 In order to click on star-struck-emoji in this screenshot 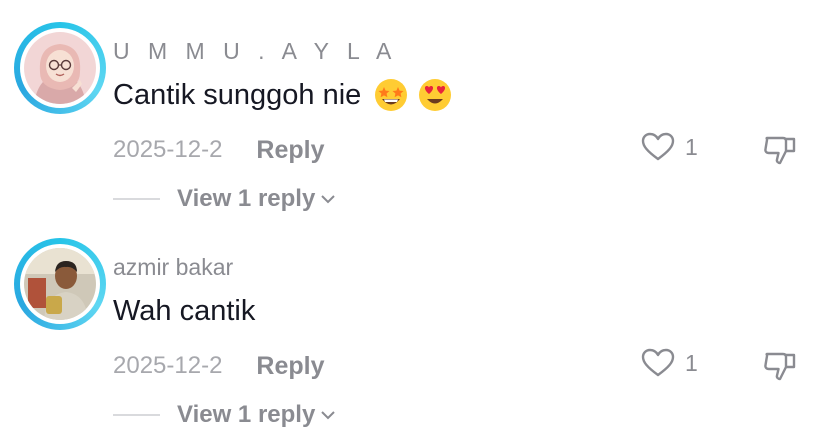, I will do `click(391, 95)`.